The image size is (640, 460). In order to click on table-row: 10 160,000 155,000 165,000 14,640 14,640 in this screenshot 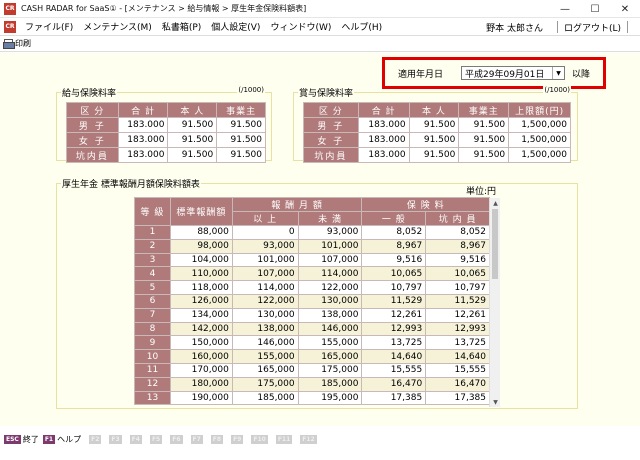, I will do `click(312, 356)`.